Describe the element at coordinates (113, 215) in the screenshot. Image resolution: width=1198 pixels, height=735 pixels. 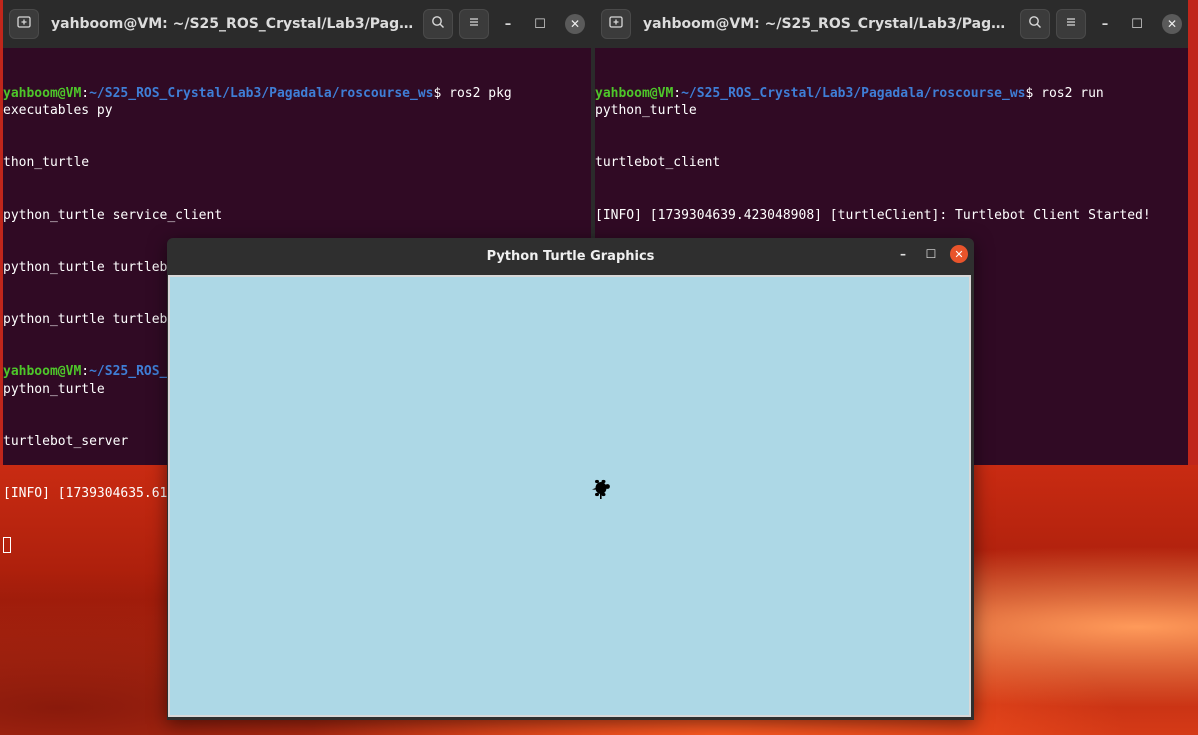
I see `terminal-line: python_turtle service_client` at that location.